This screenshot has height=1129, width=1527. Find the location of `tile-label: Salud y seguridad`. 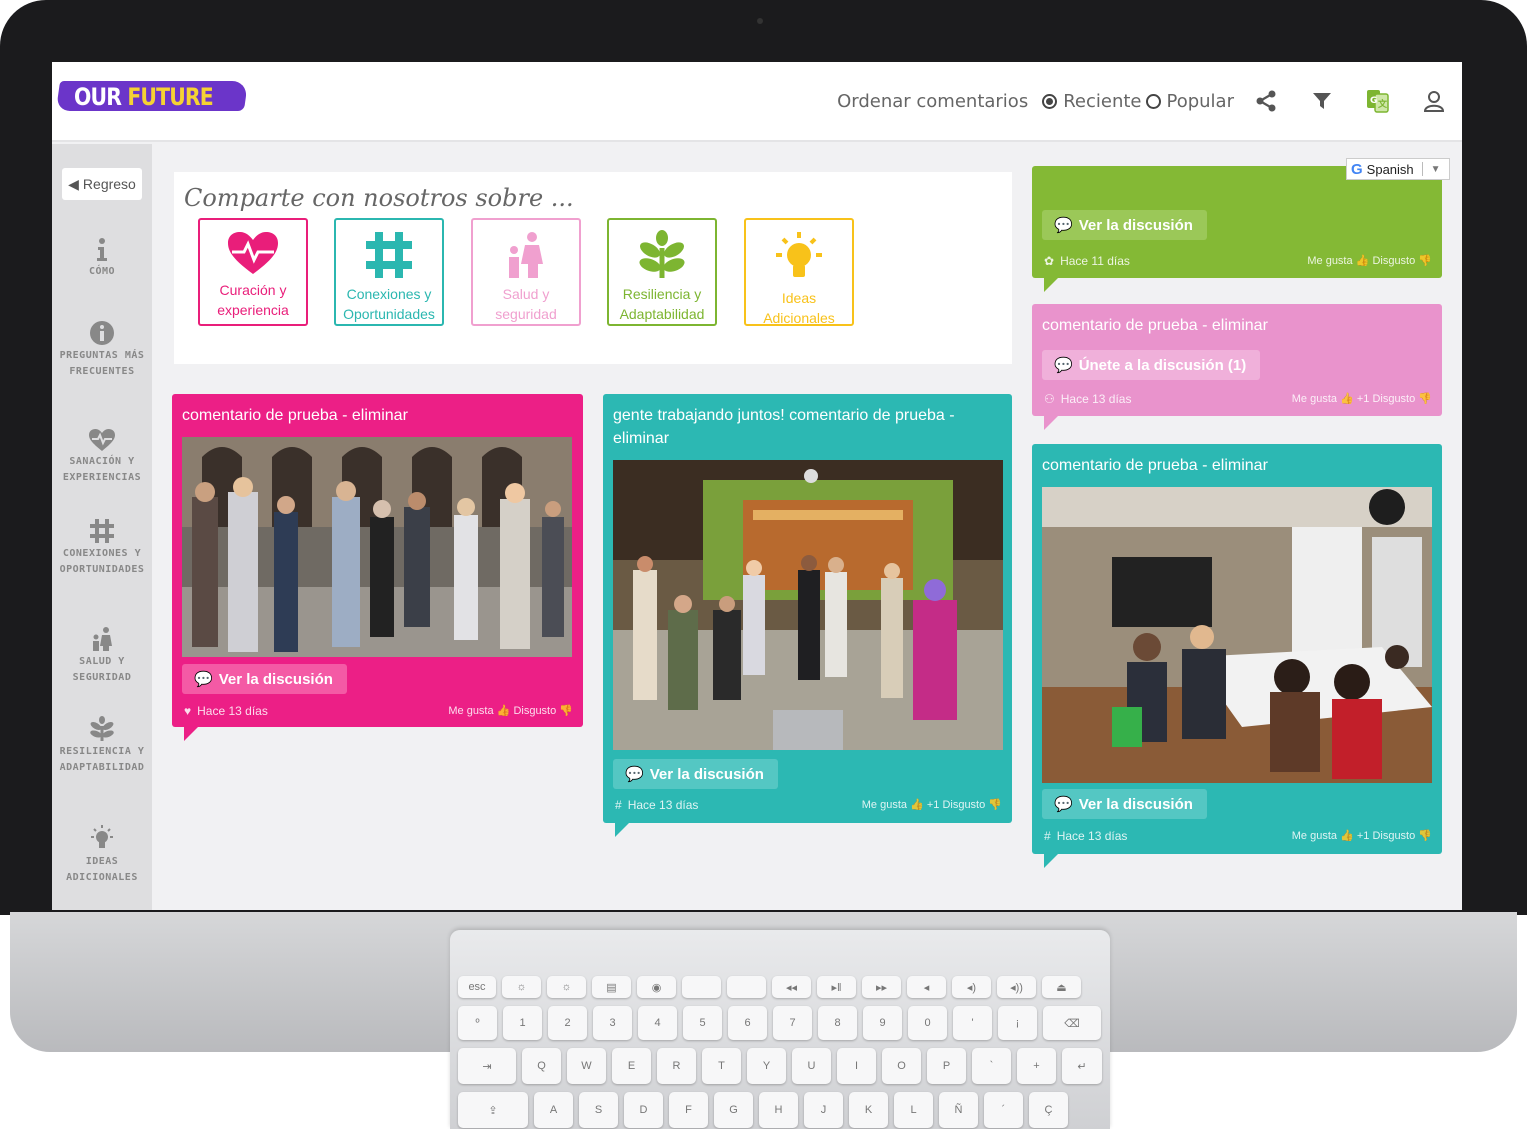

tile-label: Salud y seguridad is located at coordinates (526, 304).